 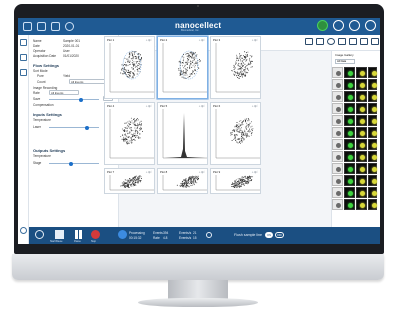 I want to click on grid-icon, so click(x=55, y=26).